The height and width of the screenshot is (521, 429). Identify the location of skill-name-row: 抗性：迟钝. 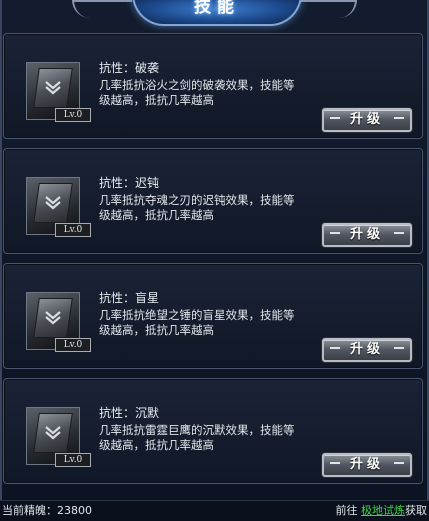
(129, 182).